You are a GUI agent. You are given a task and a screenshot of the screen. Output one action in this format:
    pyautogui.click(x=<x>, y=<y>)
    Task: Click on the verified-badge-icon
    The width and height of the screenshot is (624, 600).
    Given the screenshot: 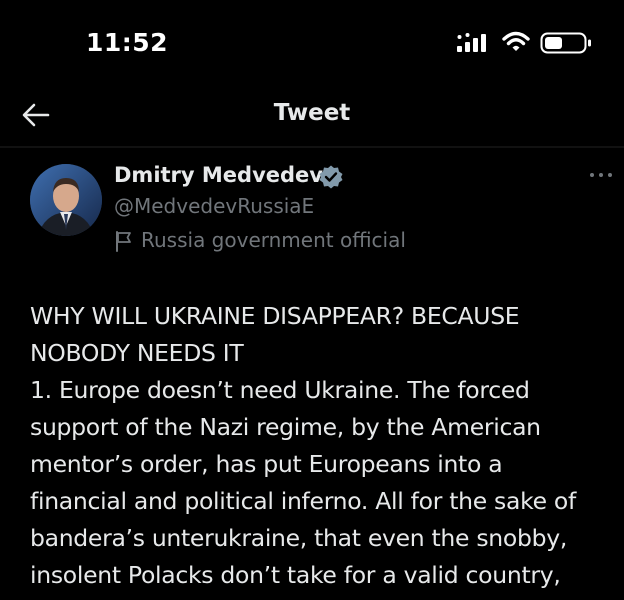 What is the action you would take?
    pyautogui.click(x=331, y=177)
    